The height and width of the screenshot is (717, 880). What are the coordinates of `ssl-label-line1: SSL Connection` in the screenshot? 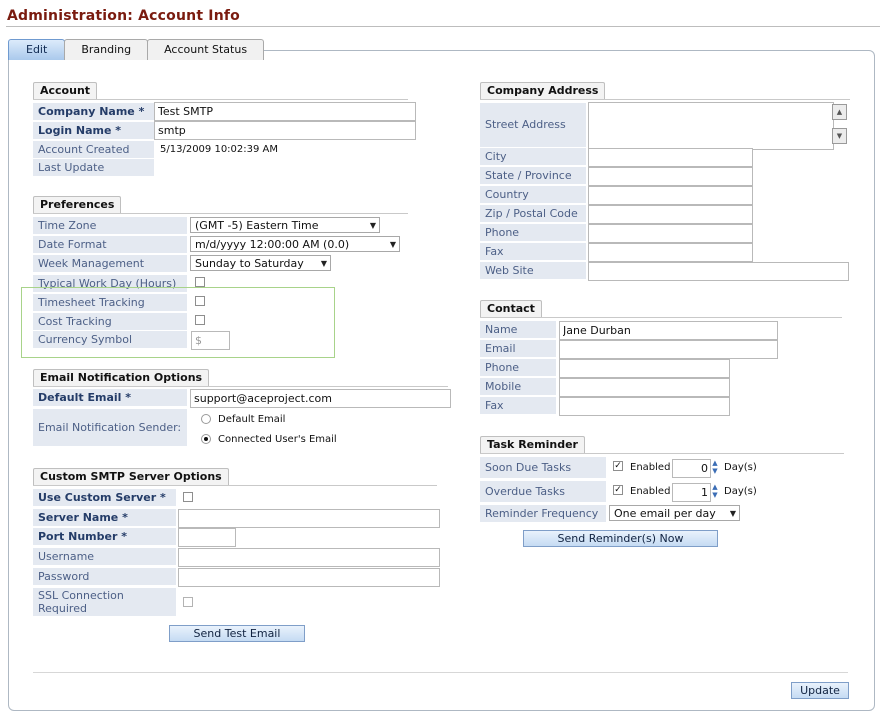 It's located at (81, 595).